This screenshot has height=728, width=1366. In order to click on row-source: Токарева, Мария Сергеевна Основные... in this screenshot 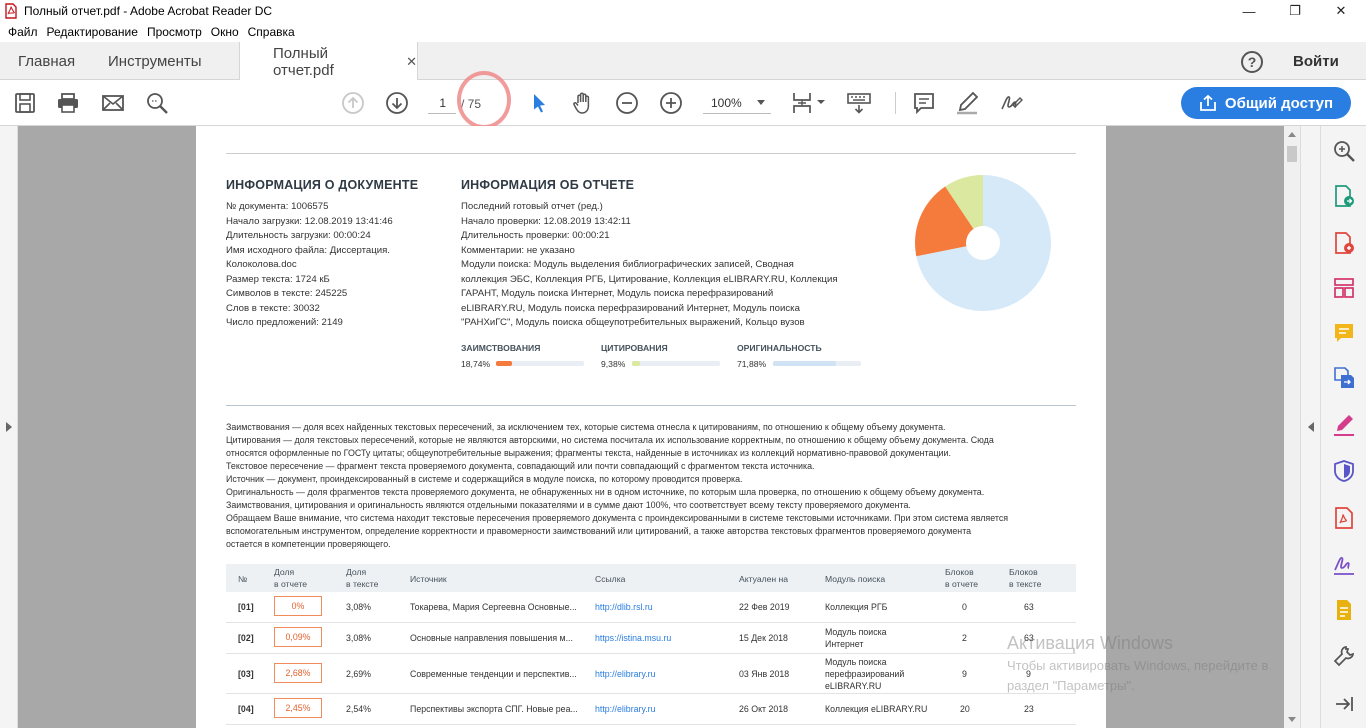, I will do `click(493, 607)`.